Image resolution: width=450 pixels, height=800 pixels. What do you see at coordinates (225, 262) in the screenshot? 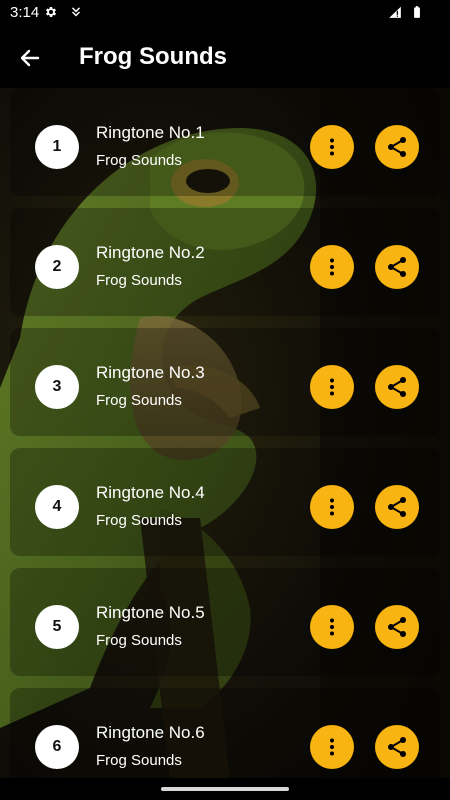
I see `list-item: 2 Ringtone No.2 Frog Sounds` at bounding box center [225, 262].